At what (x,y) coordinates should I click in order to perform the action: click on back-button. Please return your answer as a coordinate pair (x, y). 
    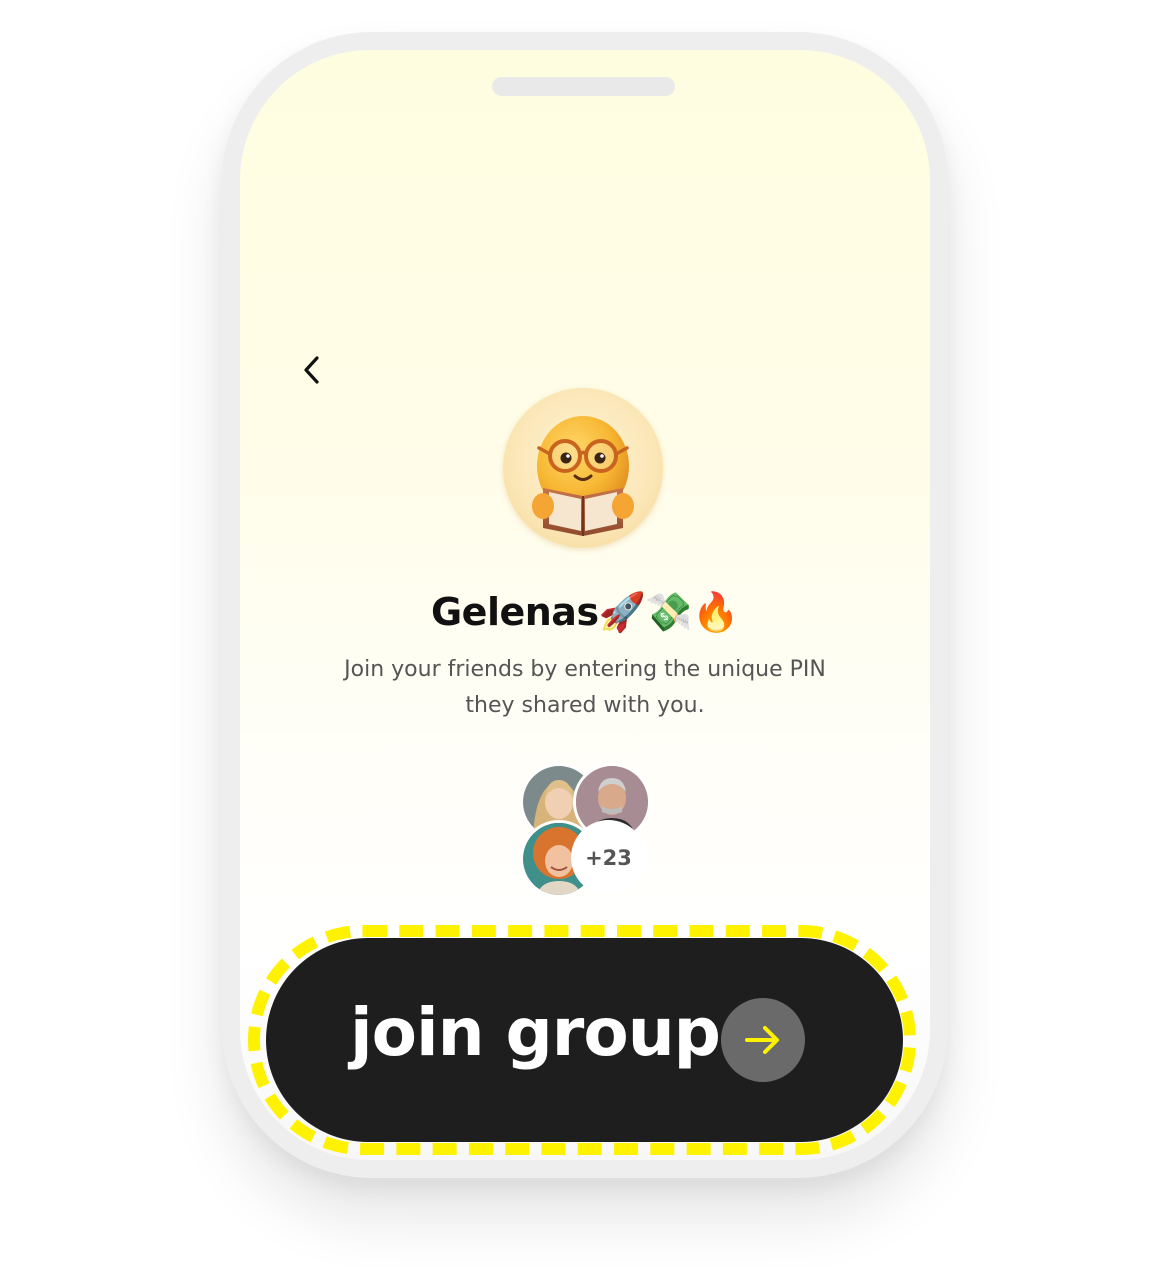
    Looking at the image, I should click on (312, 370).